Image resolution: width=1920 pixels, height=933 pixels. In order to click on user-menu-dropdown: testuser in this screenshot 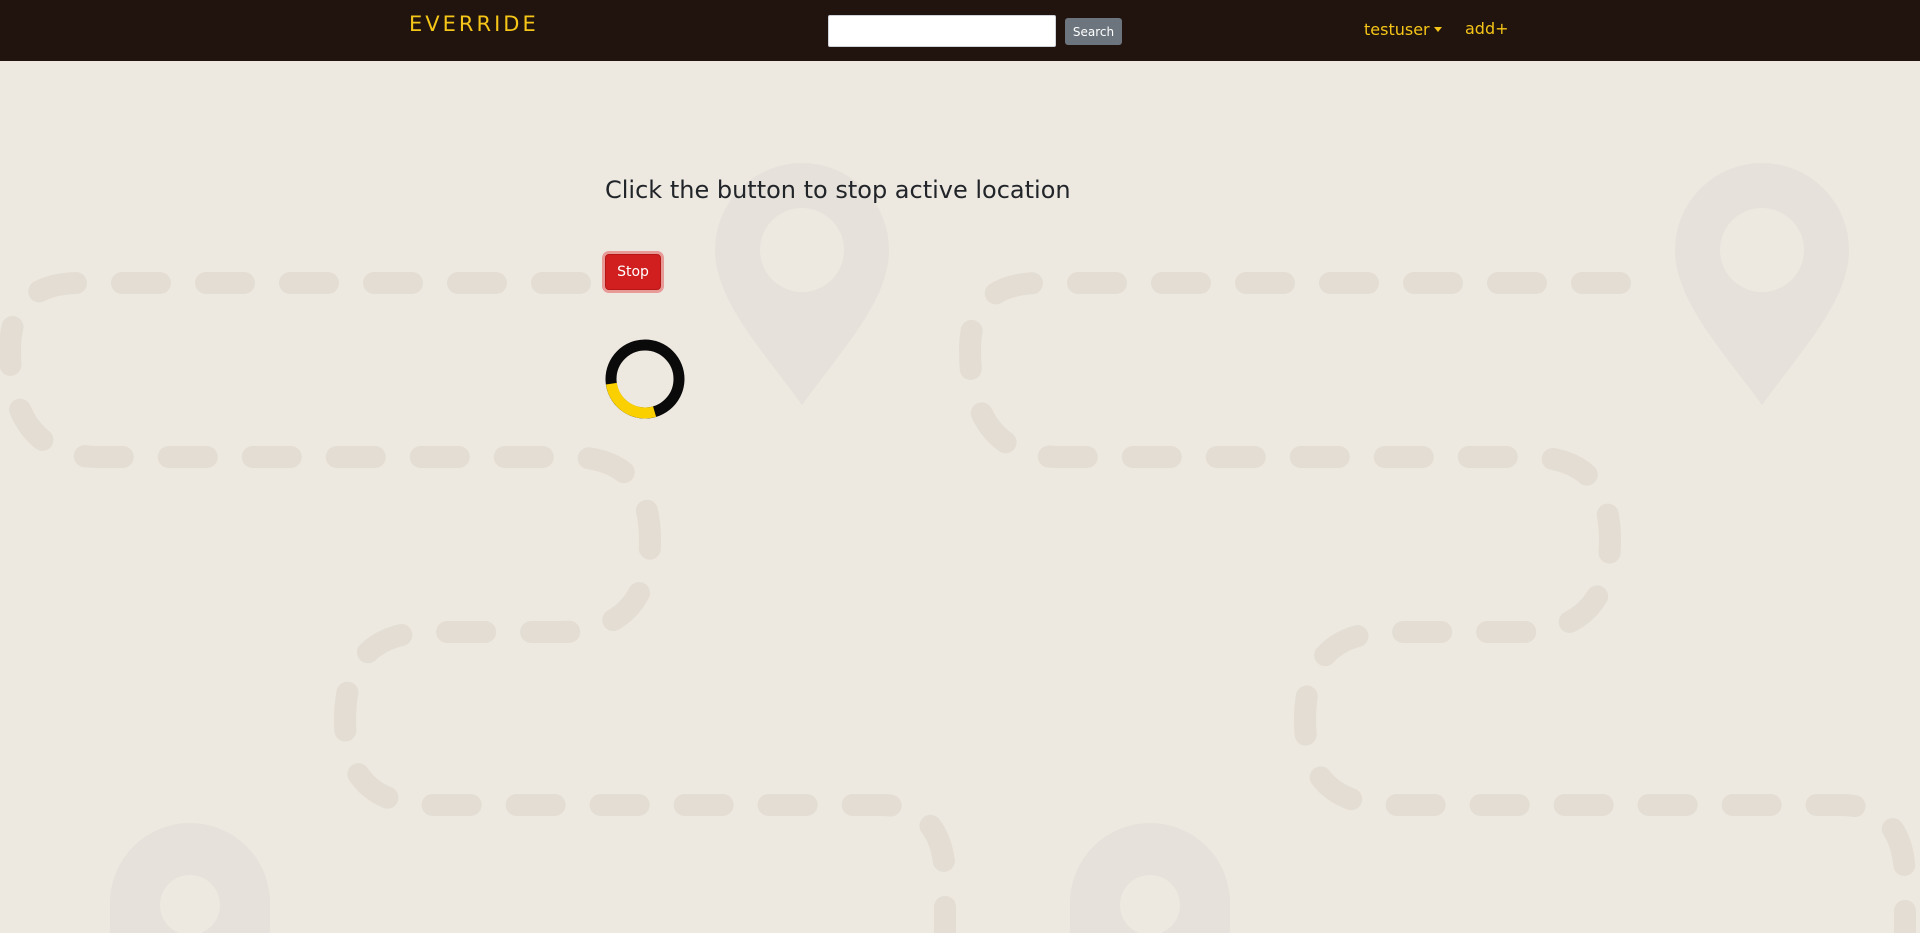, I will do `click(1403, 29)`.